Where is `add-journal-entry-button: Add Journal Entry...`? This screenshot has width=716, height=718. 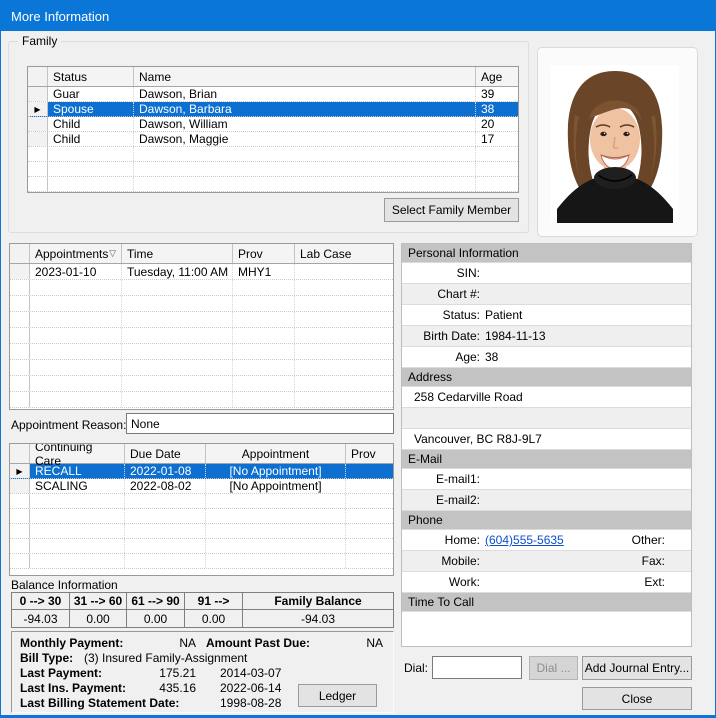
add-journal-entry-button: Add Journal Entry... is located at coordinates (637, 668).